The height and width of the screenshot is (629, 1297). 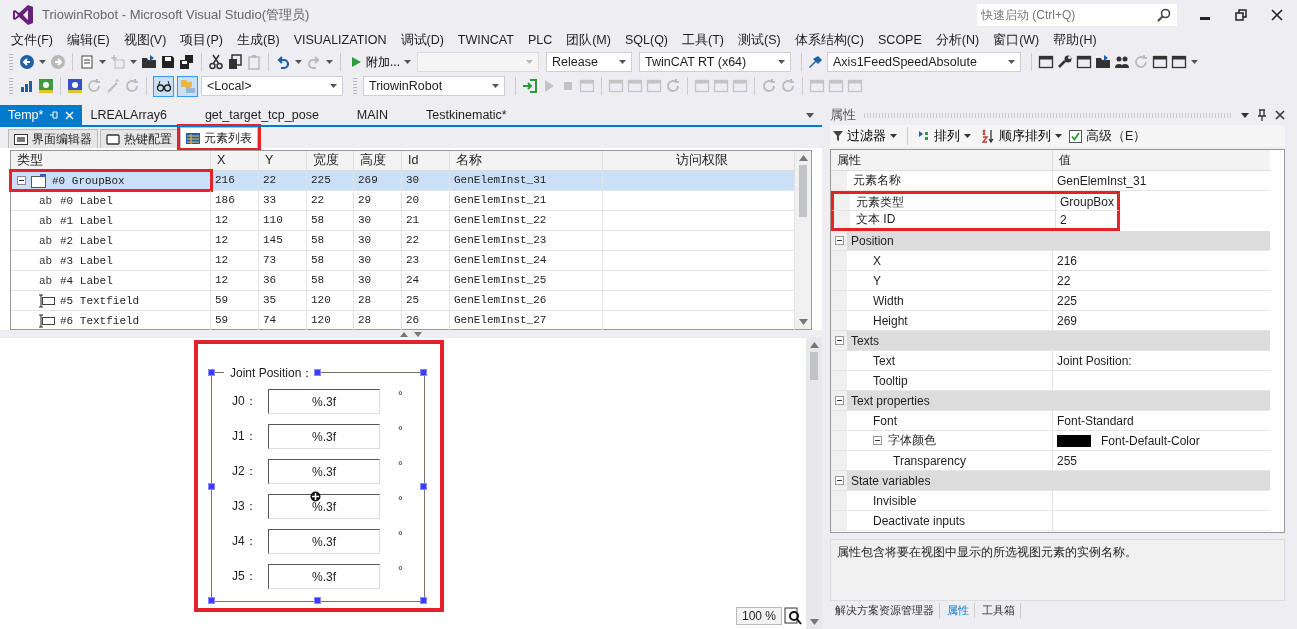 I want to click on save-icon, so click(x=168, y=62).